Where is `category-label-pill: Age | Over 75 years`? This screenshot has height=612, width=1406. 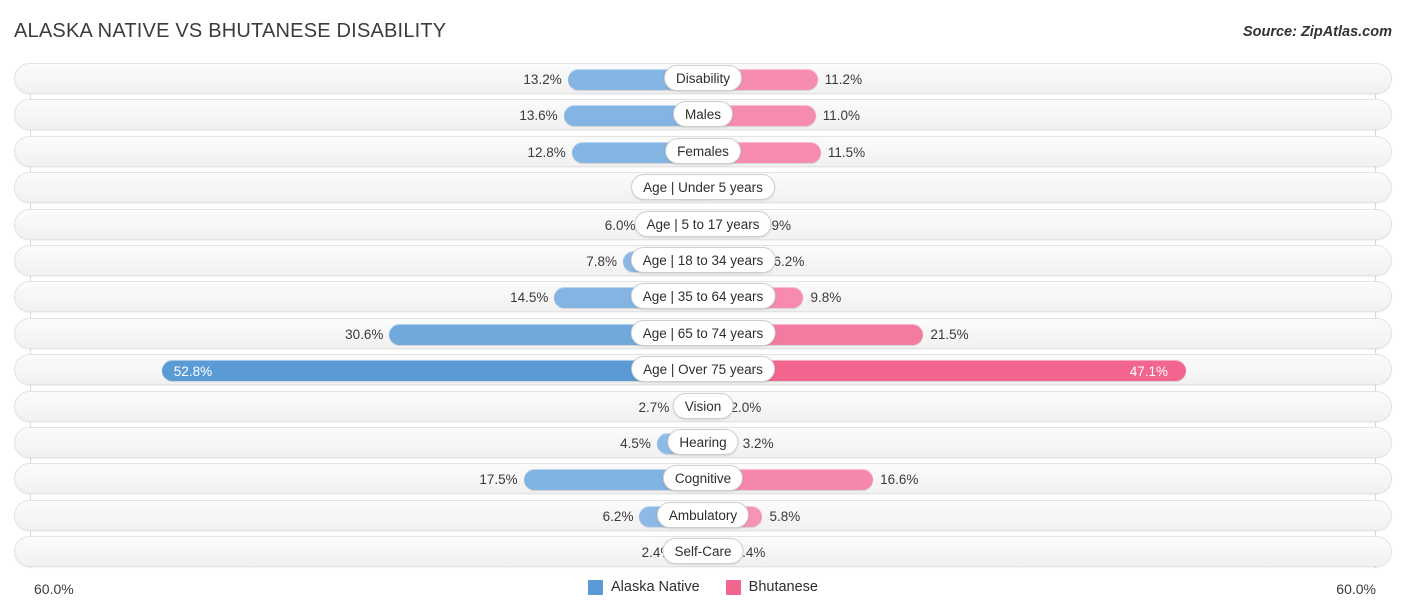
category-label-pill: Age | Over 75 years is located at coordinates (703, 369).